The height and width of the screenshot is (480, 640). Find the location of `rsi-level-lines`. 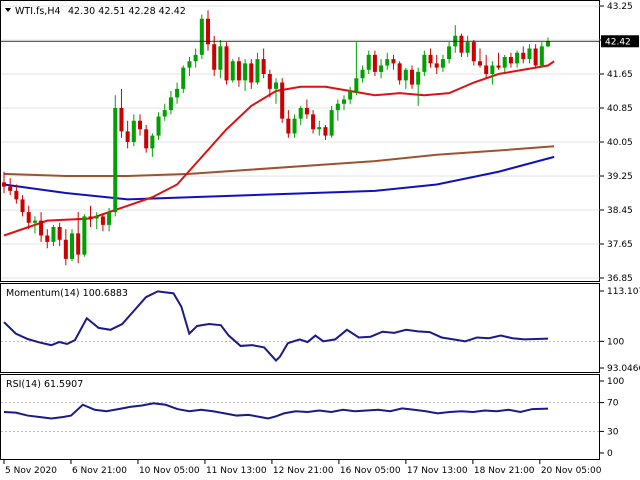

rsi-level-lines is located at coordinates (300, 417).